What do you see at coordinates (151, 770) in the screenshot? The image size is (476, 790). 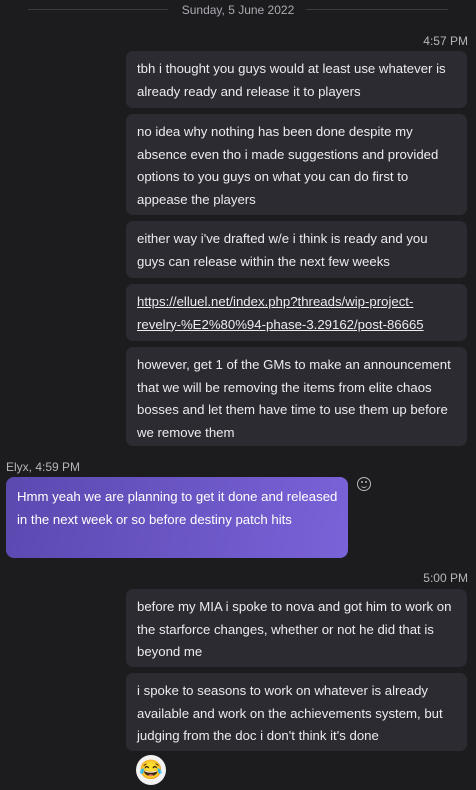 I see `reaction-emoji-icon: 😂` at bounding box center [151, 770].